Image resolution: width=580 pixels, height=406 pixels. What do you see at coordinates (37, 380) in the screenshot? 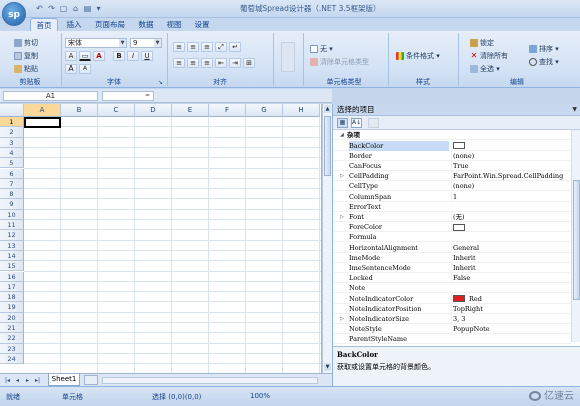
I see `last-sheet-icon: ▸|` at bounding box center [37, 380].